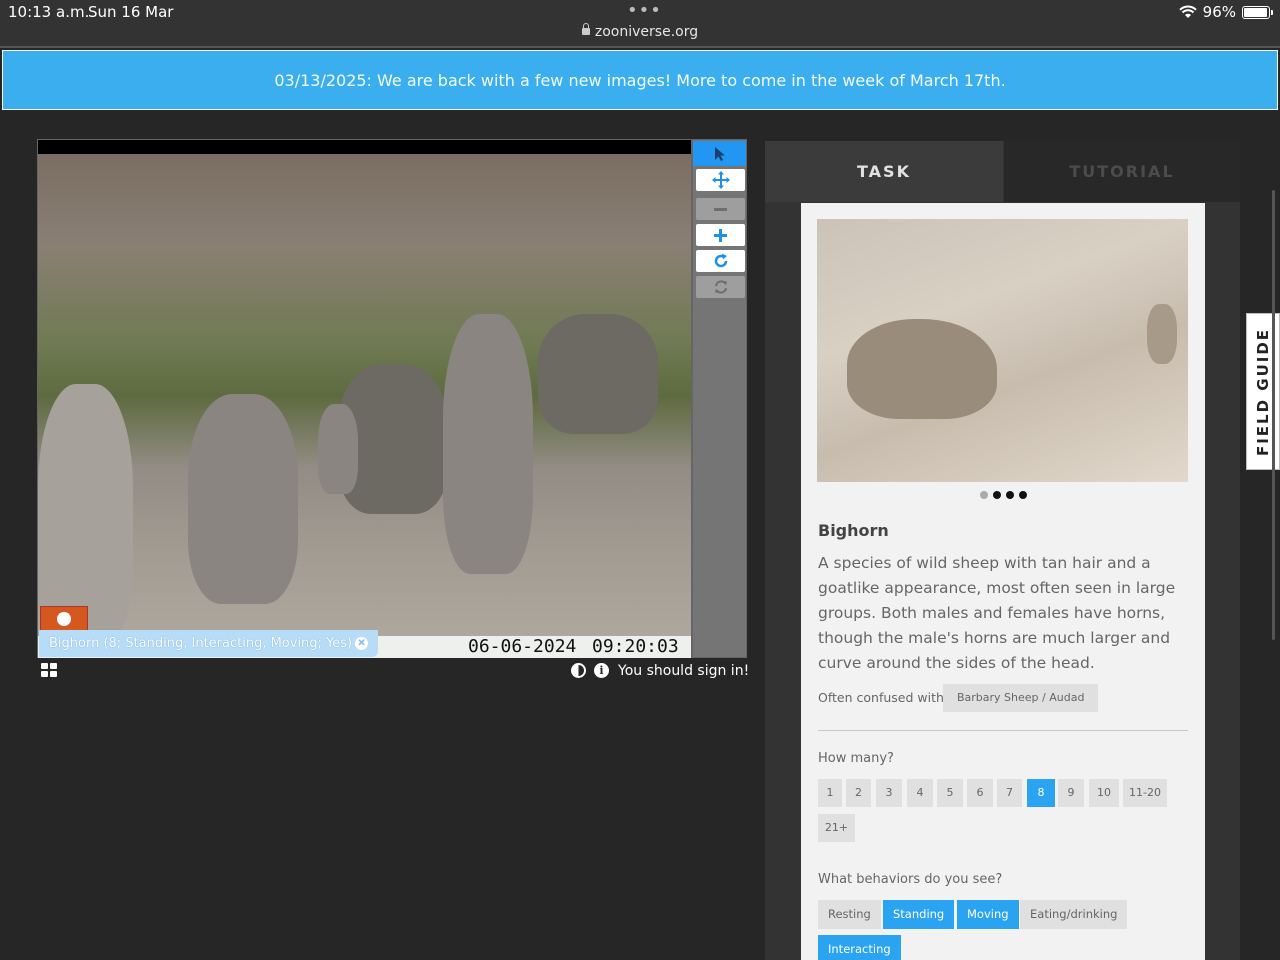  I want to click on behavior-option-moving: Moving, so click(988, 914).